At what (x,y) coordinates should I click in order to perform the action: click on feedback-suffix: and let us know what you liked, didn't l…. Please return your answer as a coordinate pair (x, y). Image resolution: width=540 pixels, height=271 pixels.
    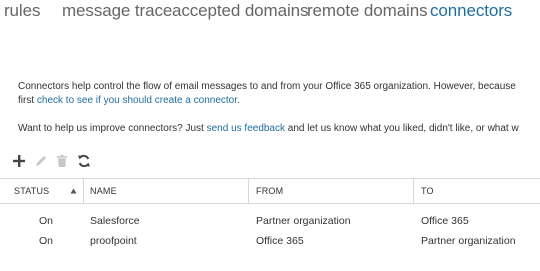
    Looking at the image, I should click on (402, 128).